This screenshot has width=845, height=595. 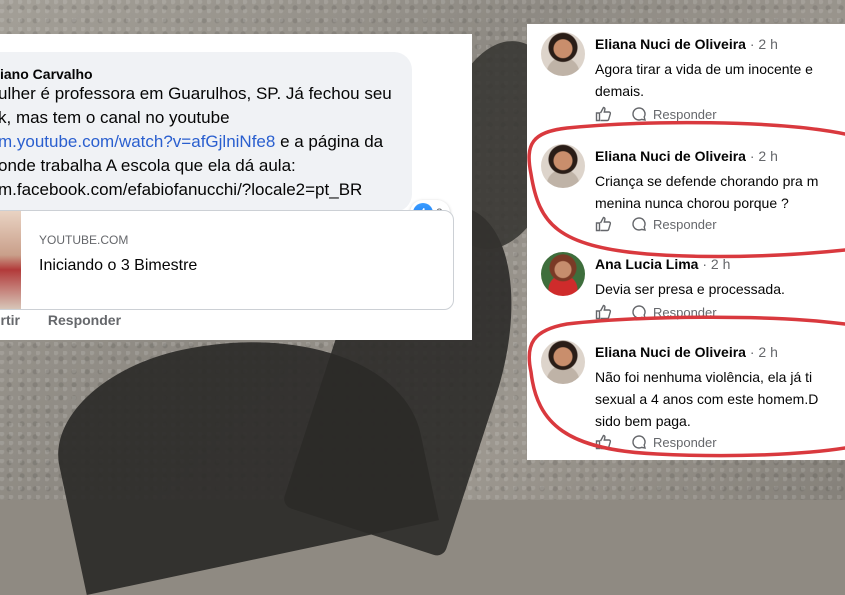 I want to click on preview-title: Iniciando o 3 Bimestre, so click(x=118, y=265).